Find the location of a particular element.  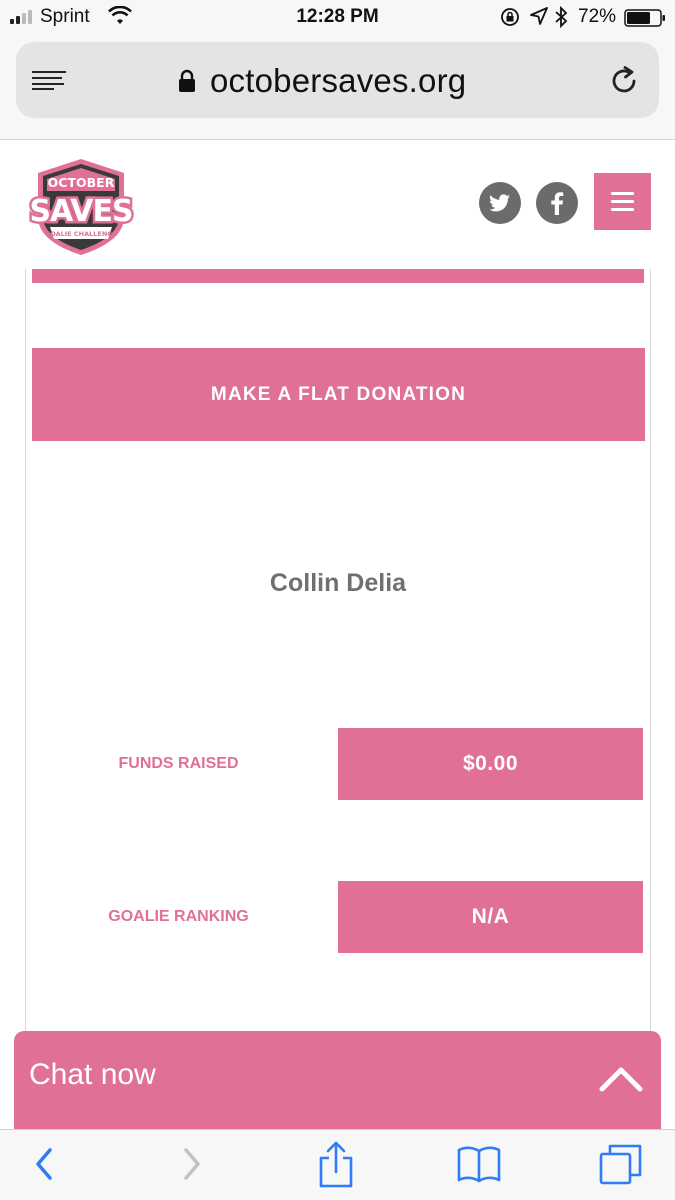

bluetooth-icon is located at coordinates (561, 17).